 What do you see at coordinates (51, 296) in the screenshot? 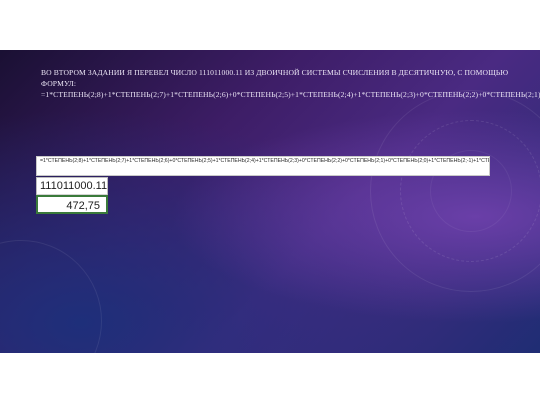
I see `decorative-circle` at bounding box center [51, 296].